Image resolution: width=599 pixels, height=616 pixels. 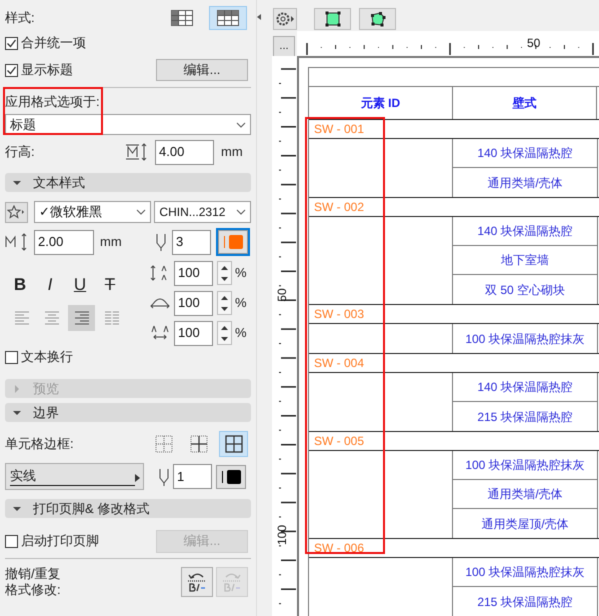 What do you see at coordinates (47, 70) in the screenshot?
I see `checkbox-label: 显示标题` at bounding box center [47, 70].